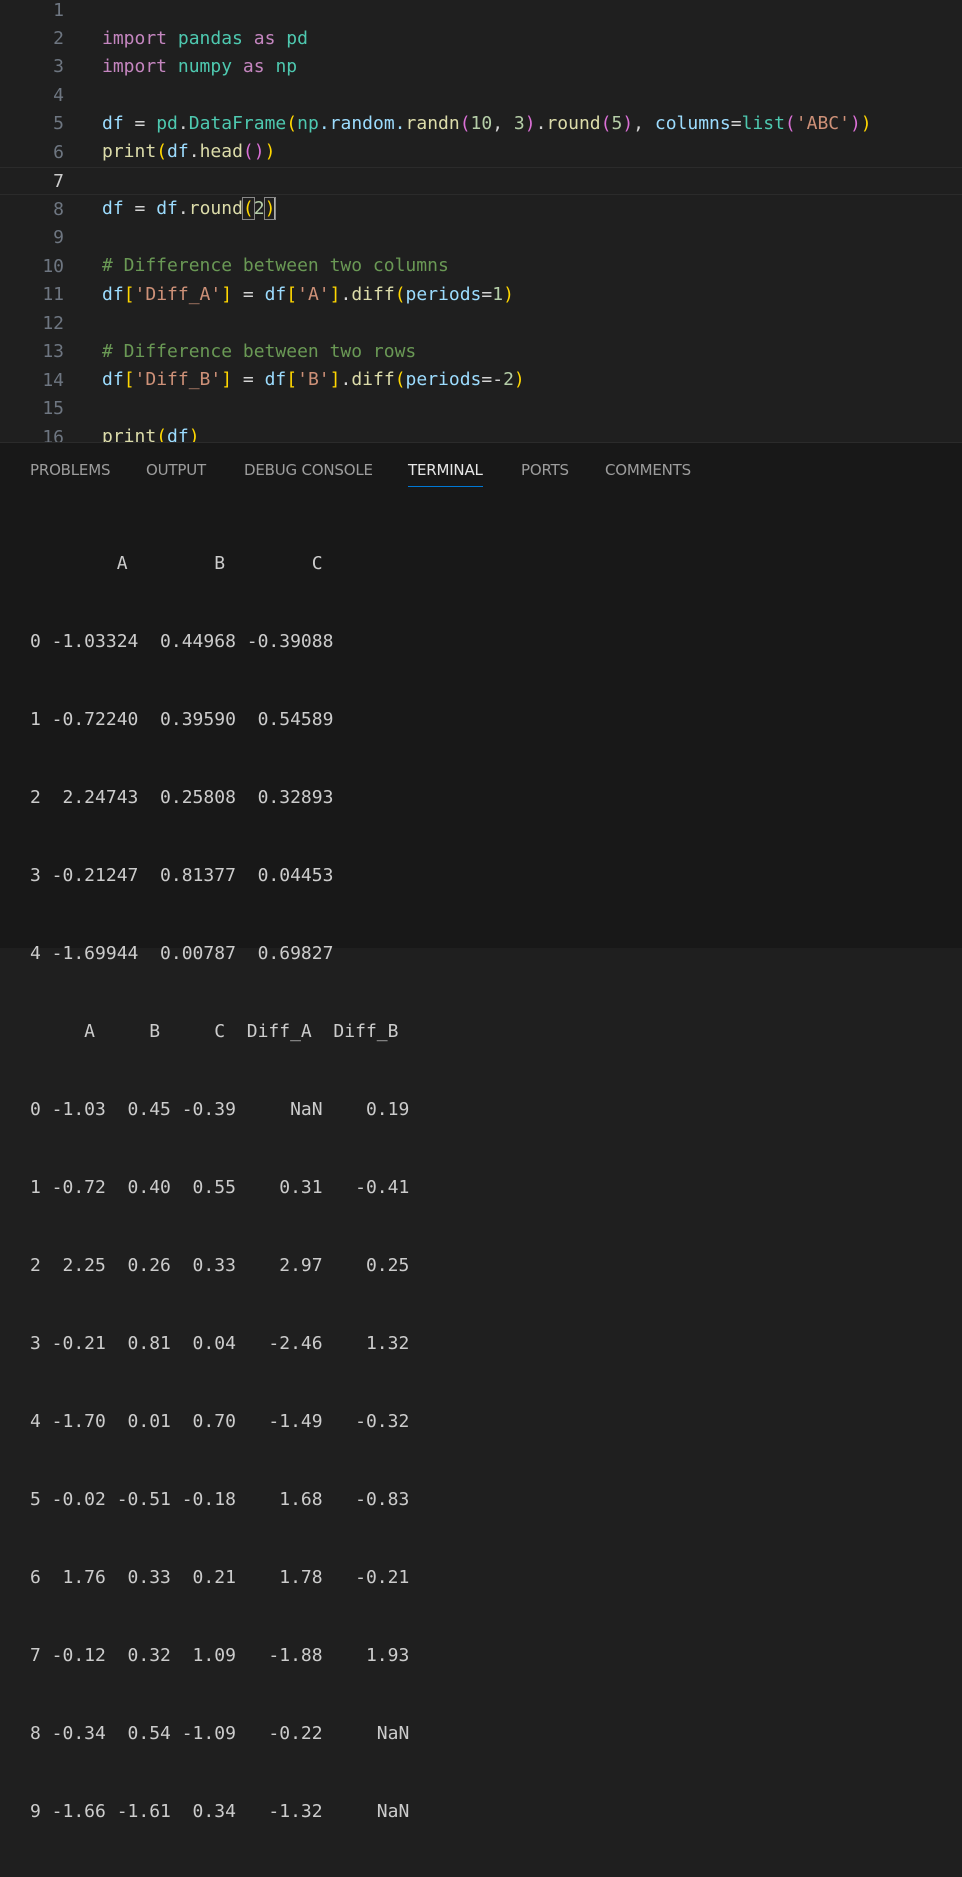  I want to click on tab-output: OUTPUT, so click(176, 470).